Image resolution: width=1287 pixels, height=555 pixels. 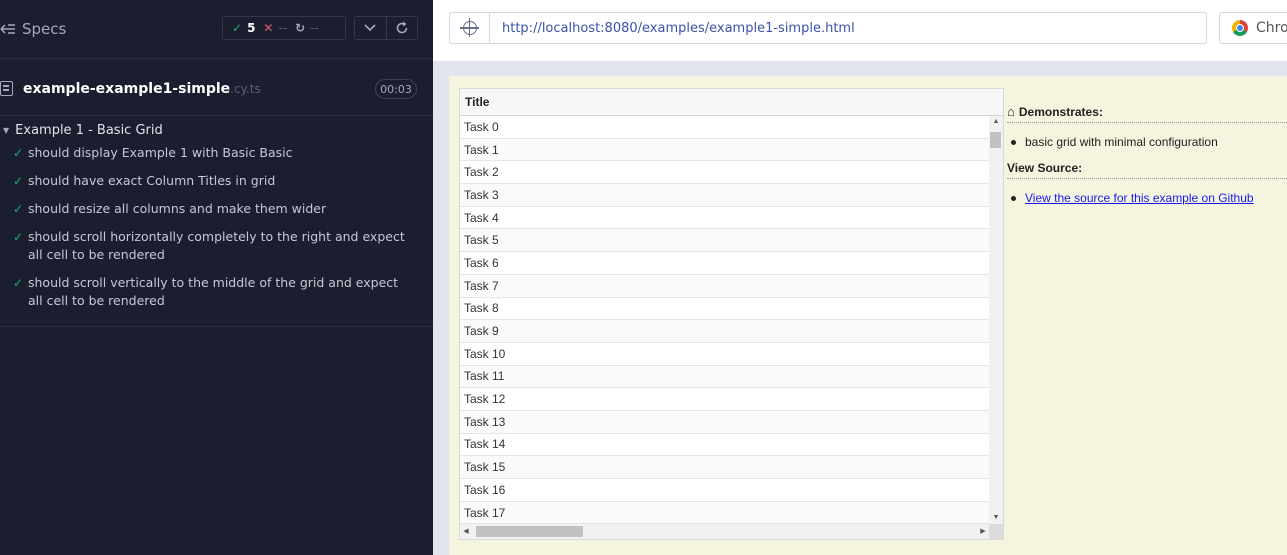 I want to click on home-icon: ⌂, so click(x=1011, y=111).